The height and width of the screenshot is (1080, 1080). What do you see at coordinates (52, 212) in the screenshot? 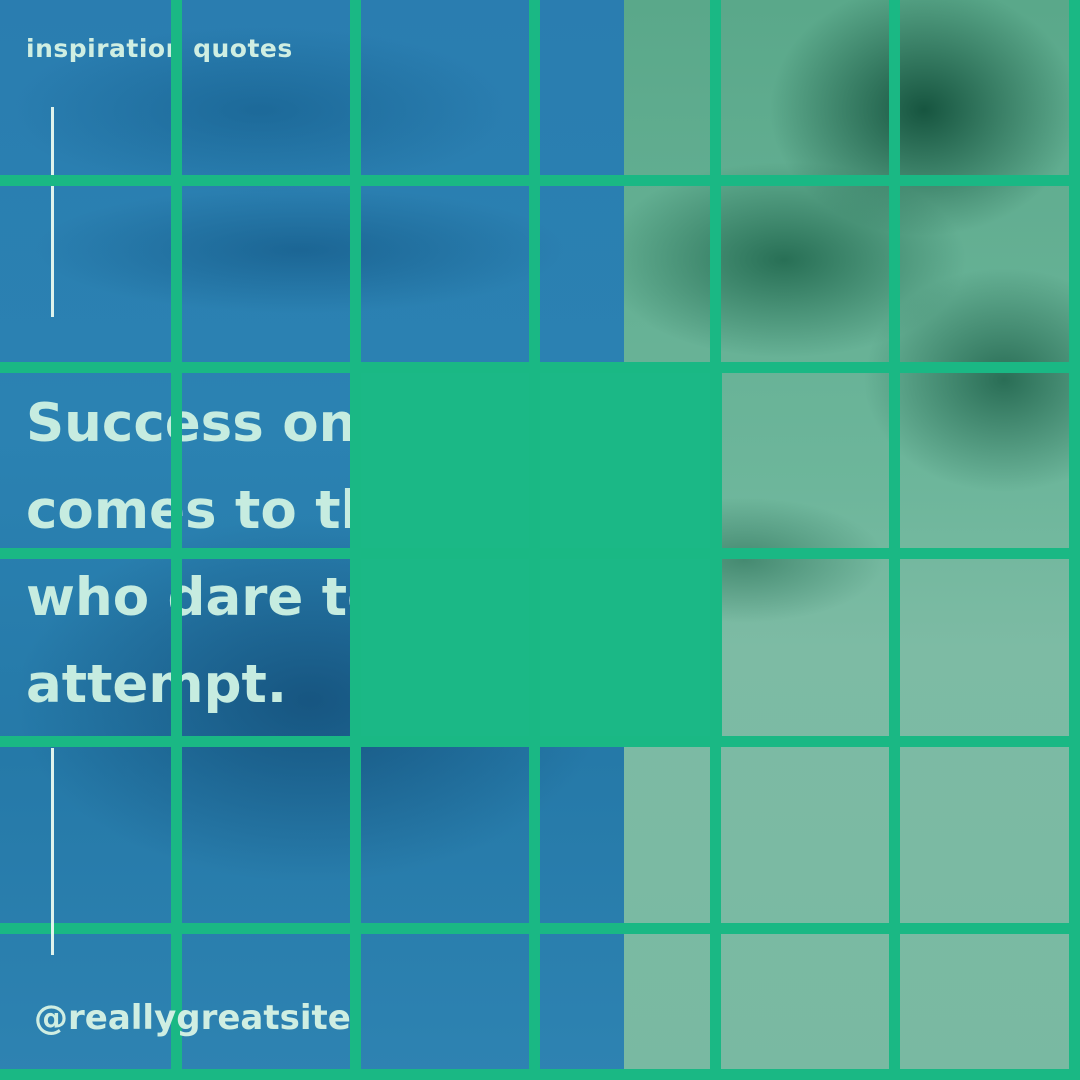
I see `accent-line-top` at bounding box center [52, 212].